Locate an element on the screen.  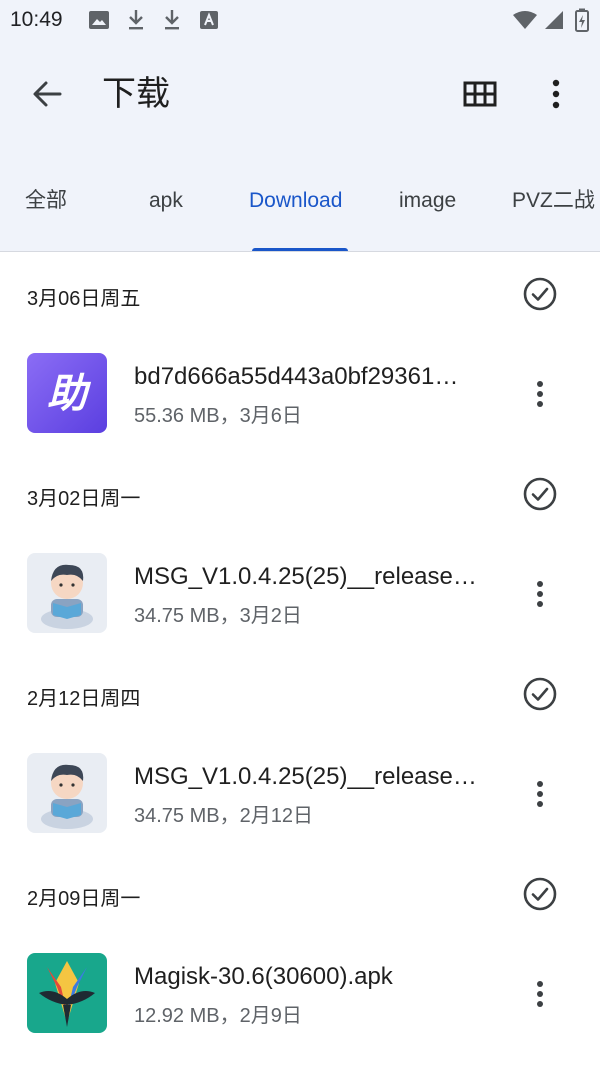
file-meta: 34.75 MB，2月12日 is located at coordinates (223, 816).